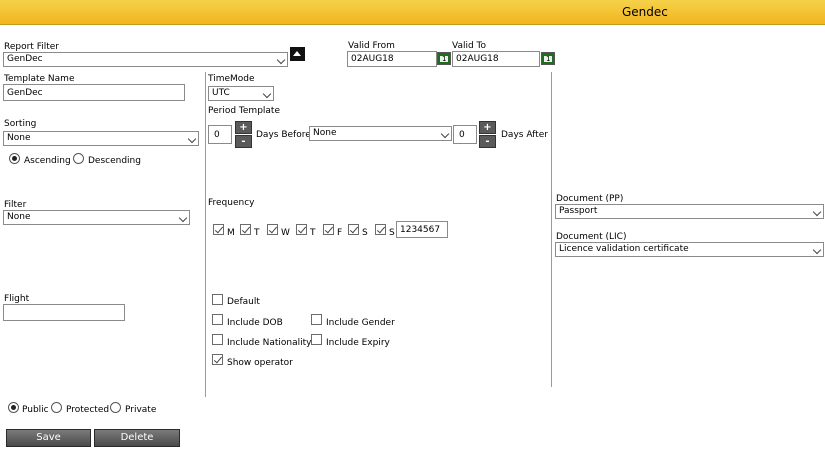  Describe the element at coordinates (412, 12) in the screenshot. I see `title-bar: Gendec` at that location.